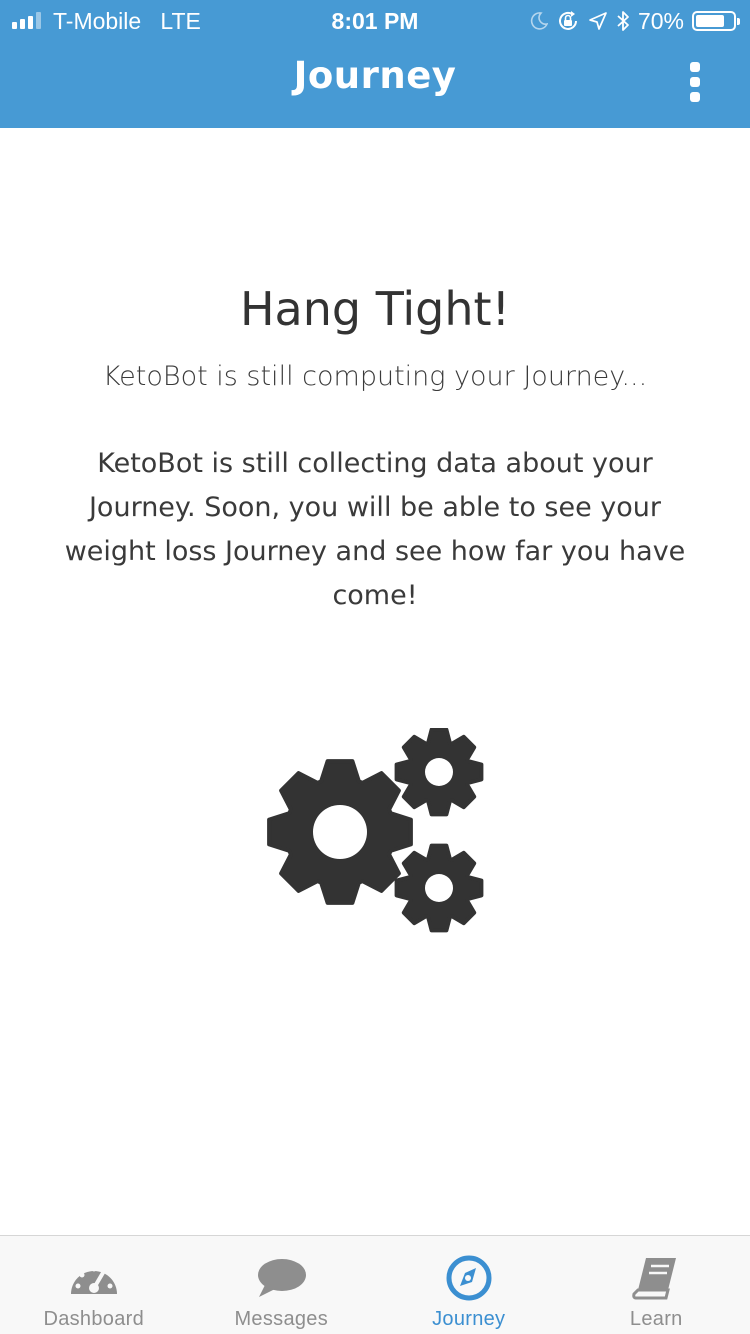 The image size is (750, 1334). Describe the element at coordinates (375, 75) in the screenshot. I see `page-title: Journey` at that location.